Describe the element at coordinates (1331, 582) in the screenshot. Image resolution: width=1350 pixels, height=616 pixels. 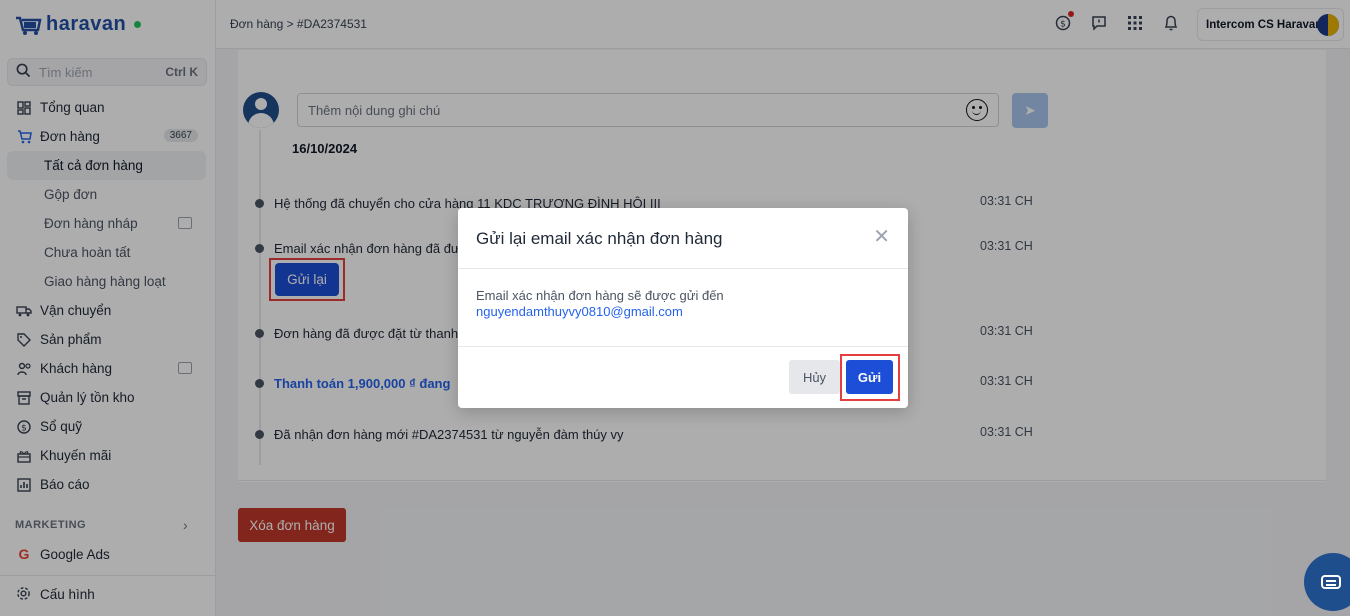
I see `chat-bubble-icon` at that location.